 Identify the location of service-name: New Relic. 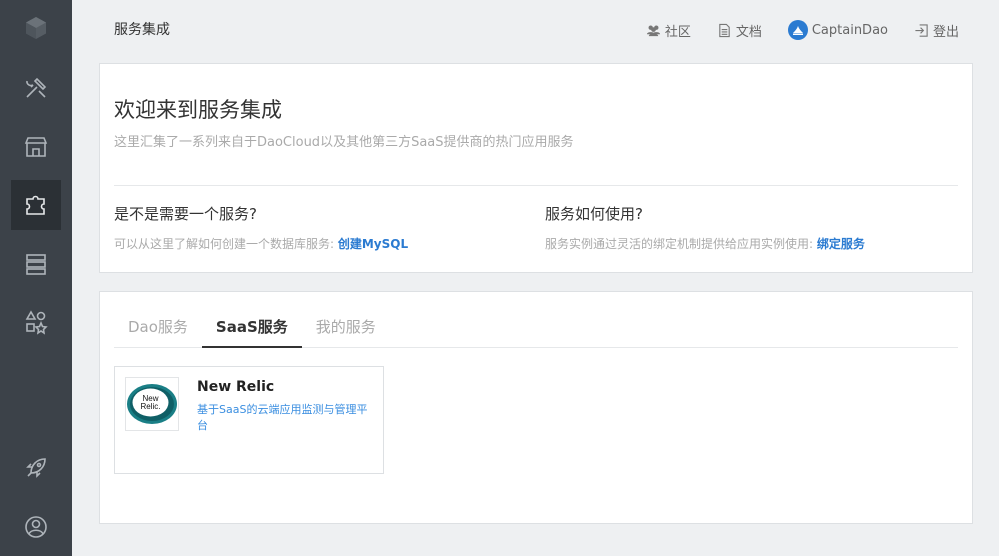
(236, 387).